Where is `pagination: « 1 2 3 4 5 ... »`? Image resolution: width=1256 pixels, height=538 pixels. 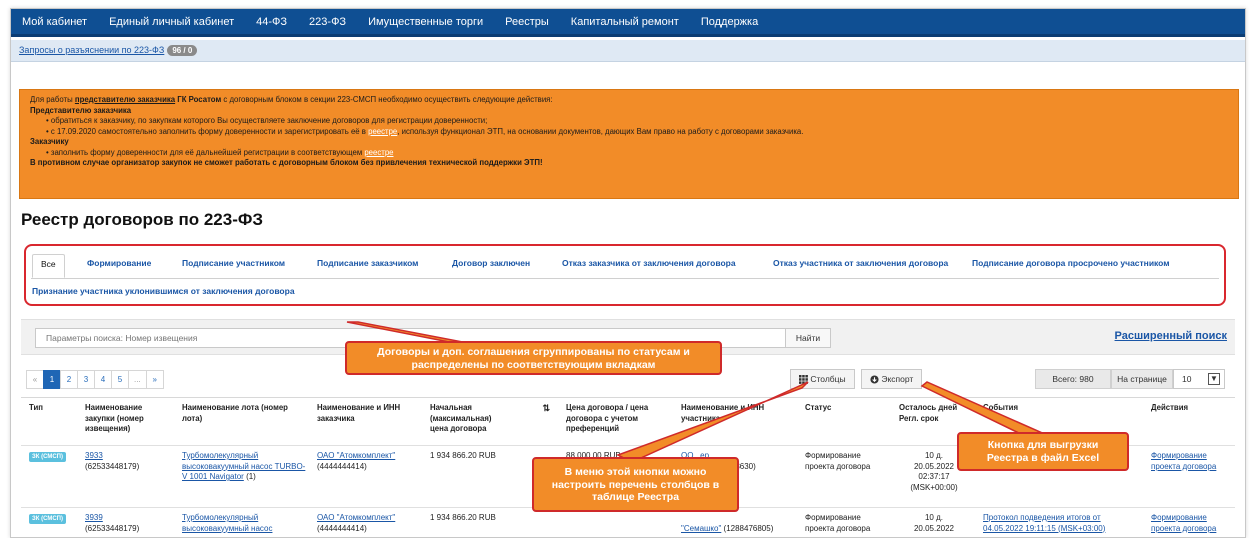
pagination: « 1 2 3 4 5 ... » is located at coordinates (95, 379).